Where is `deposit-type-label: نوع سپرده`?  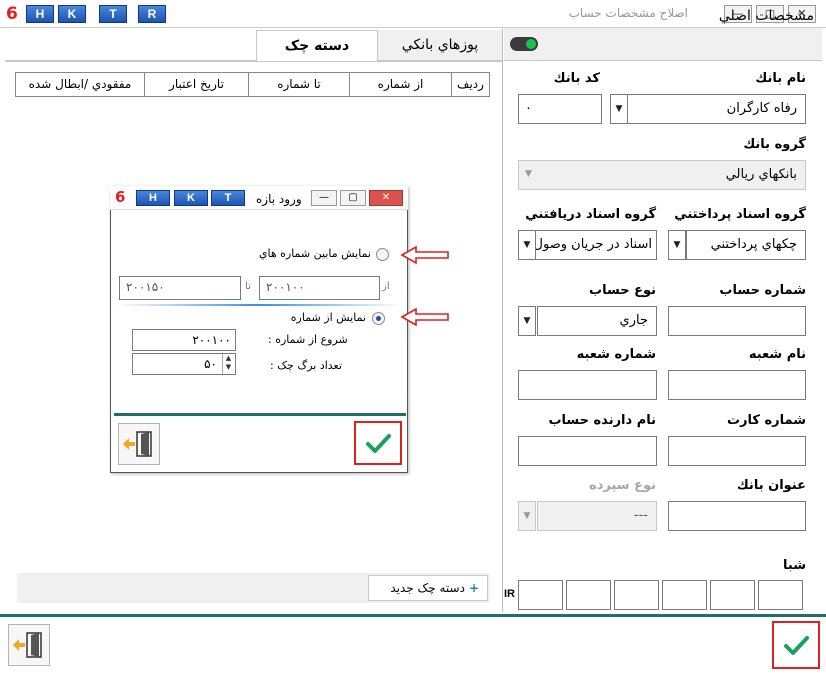
deposit-type-label: نوع سپرده is located at coordinates (622, 485).